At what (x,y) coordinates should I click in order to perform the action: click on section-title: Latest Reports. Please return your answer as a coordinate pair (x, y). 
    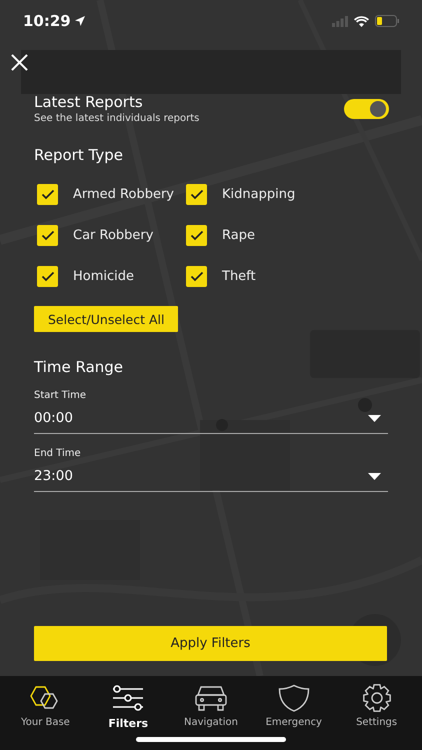
    Looking at the image, I should click on (89, 102).